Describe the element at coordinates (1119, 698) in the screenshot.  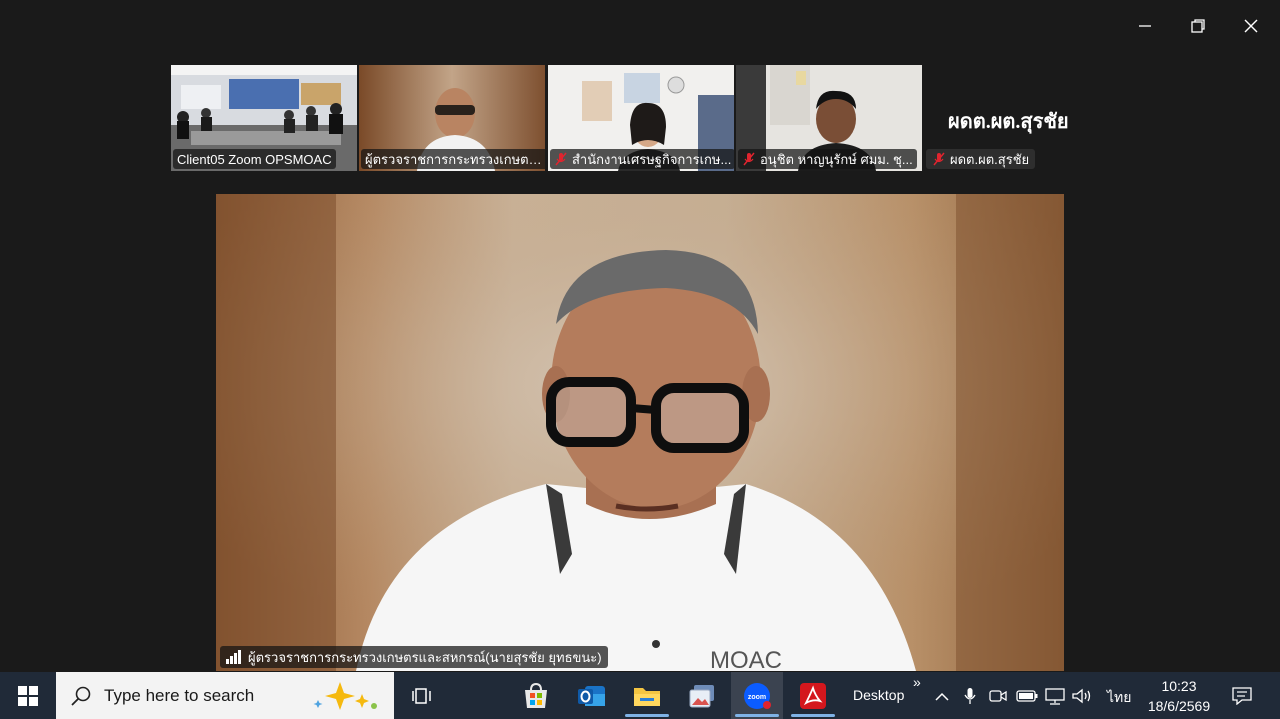
I see `input-language-indicator: ไทย` at that location.